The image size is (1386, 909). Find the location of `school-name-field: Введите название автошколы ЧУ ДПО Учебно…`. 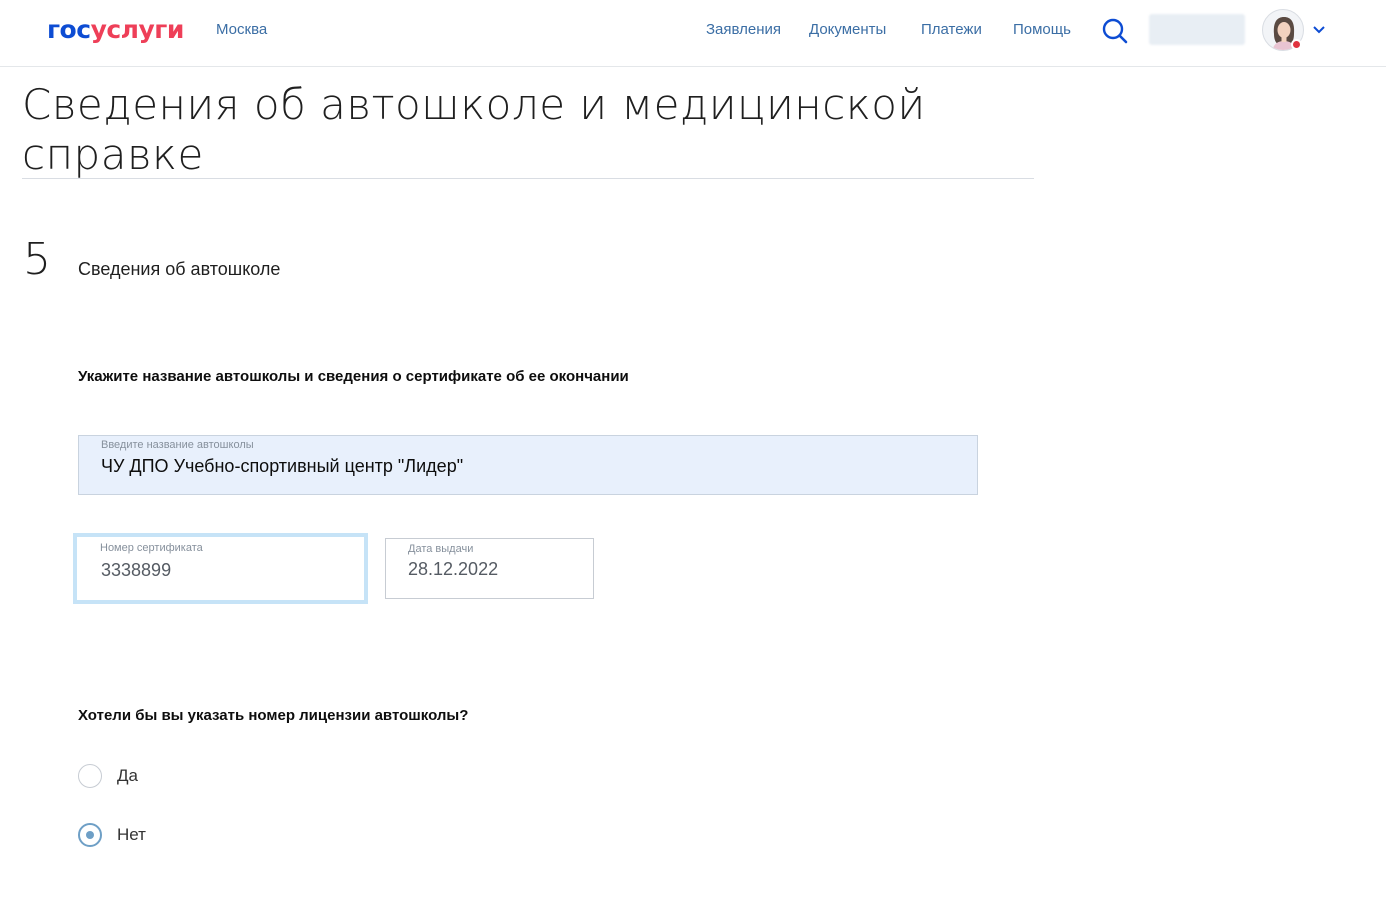

school-name-field: Введите название автошколы ЧУ ДПО Учебно… is located at coordinates (528, 465).